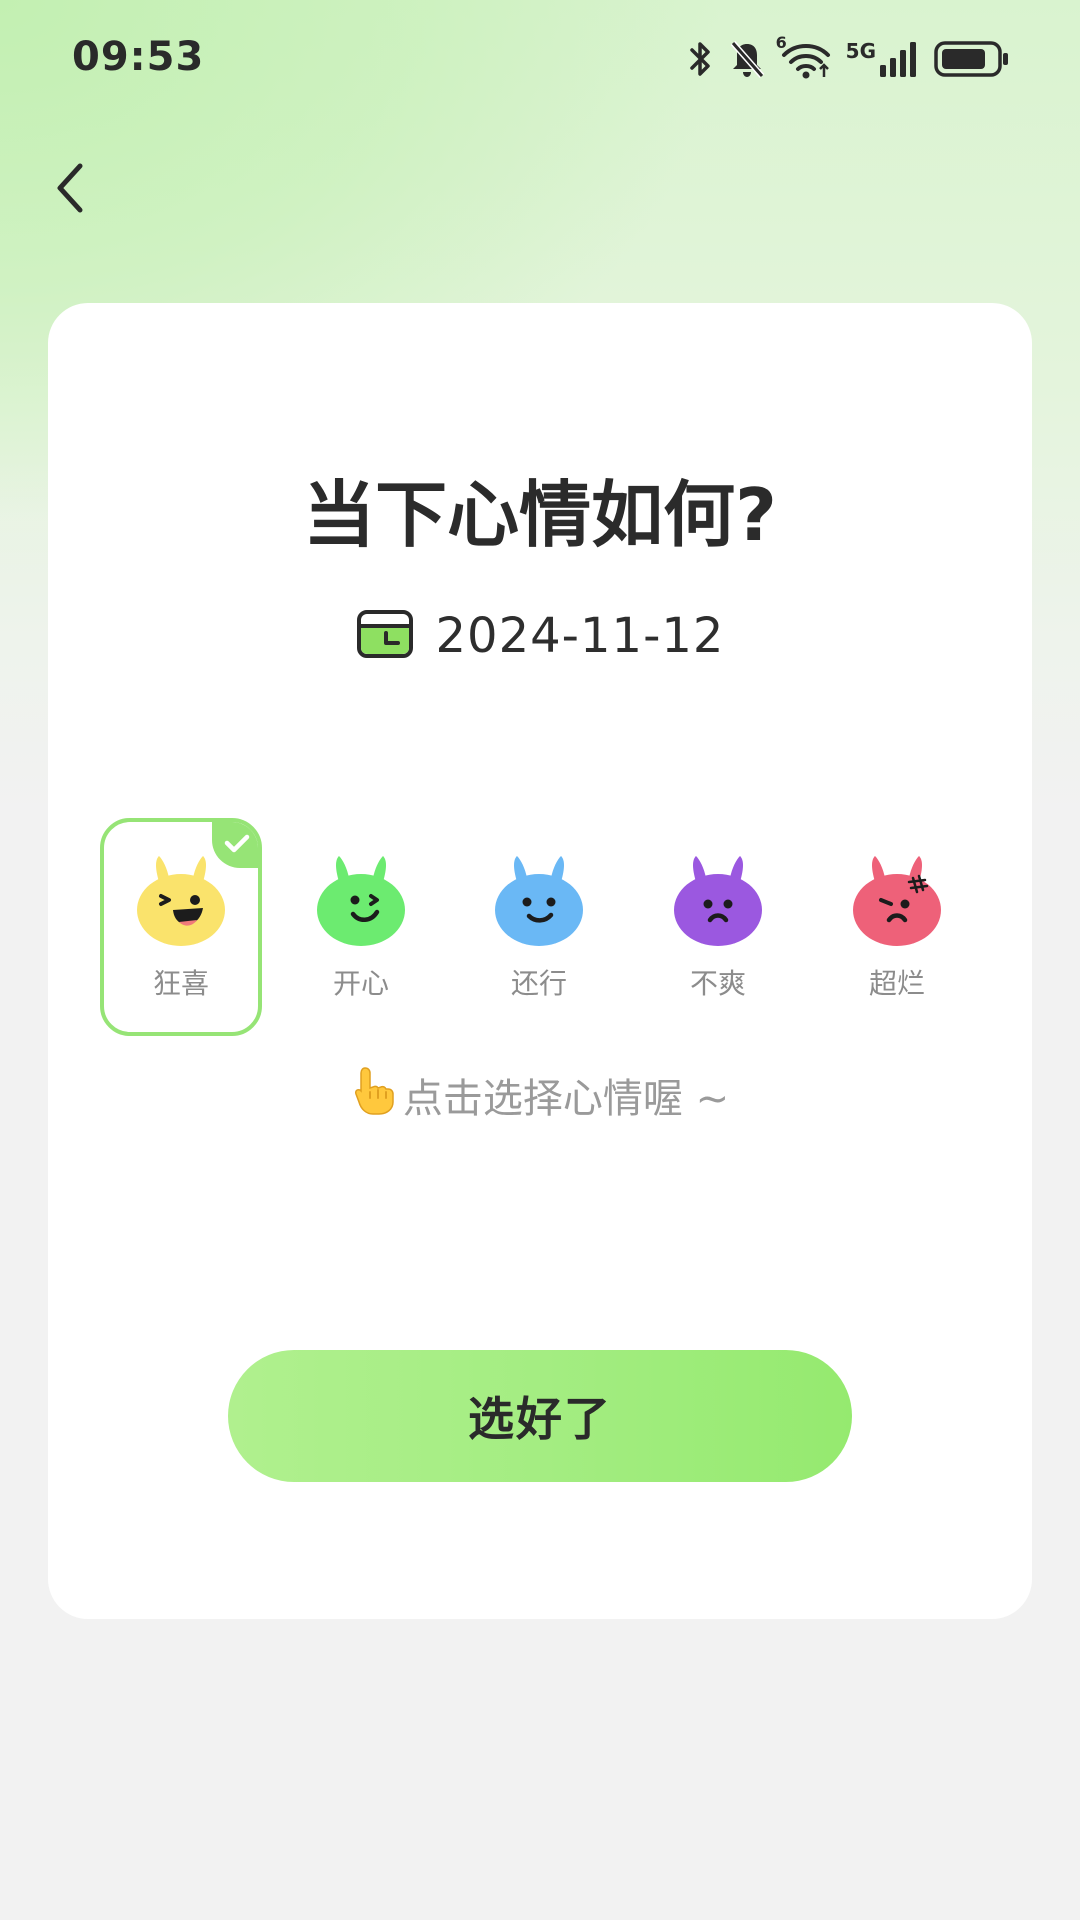 The height and width of the screenshot is (1920, 1080). What do you see at coordinates (580, 636) in the screenshot?
I see `date-text: 2024-11-12` at bounding box center [580, 636].